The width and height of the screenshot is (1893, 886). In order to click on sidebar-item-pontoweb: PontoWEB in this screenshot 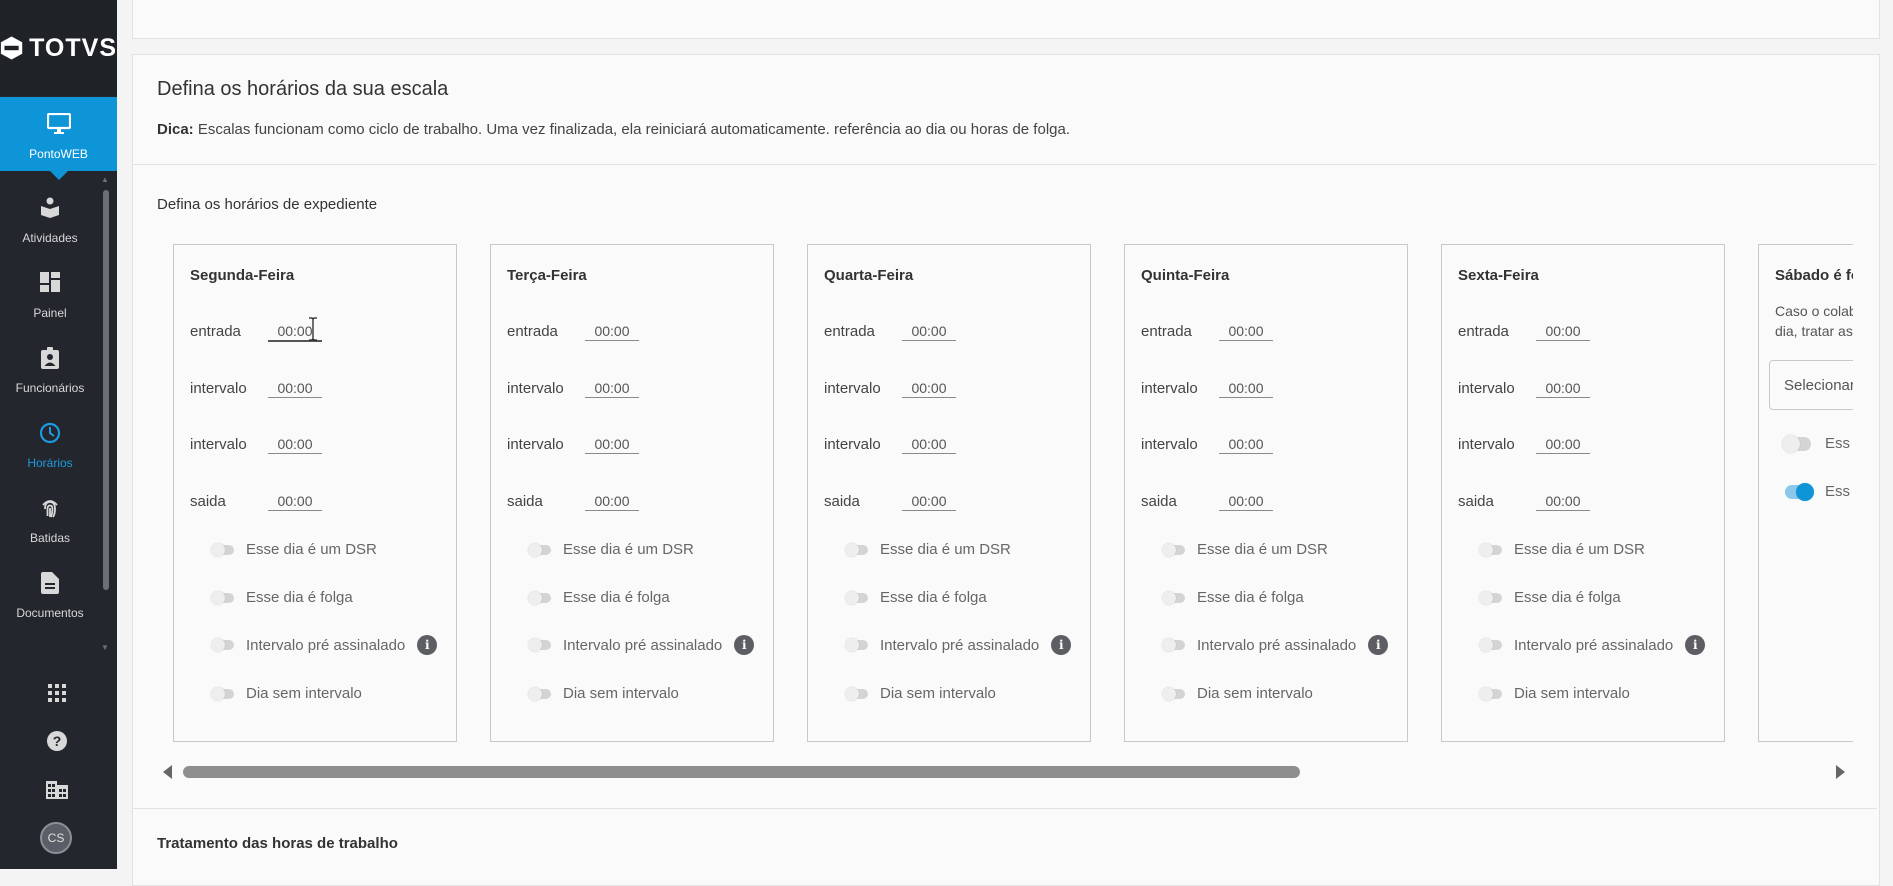, I will do `click(58, 138)`.